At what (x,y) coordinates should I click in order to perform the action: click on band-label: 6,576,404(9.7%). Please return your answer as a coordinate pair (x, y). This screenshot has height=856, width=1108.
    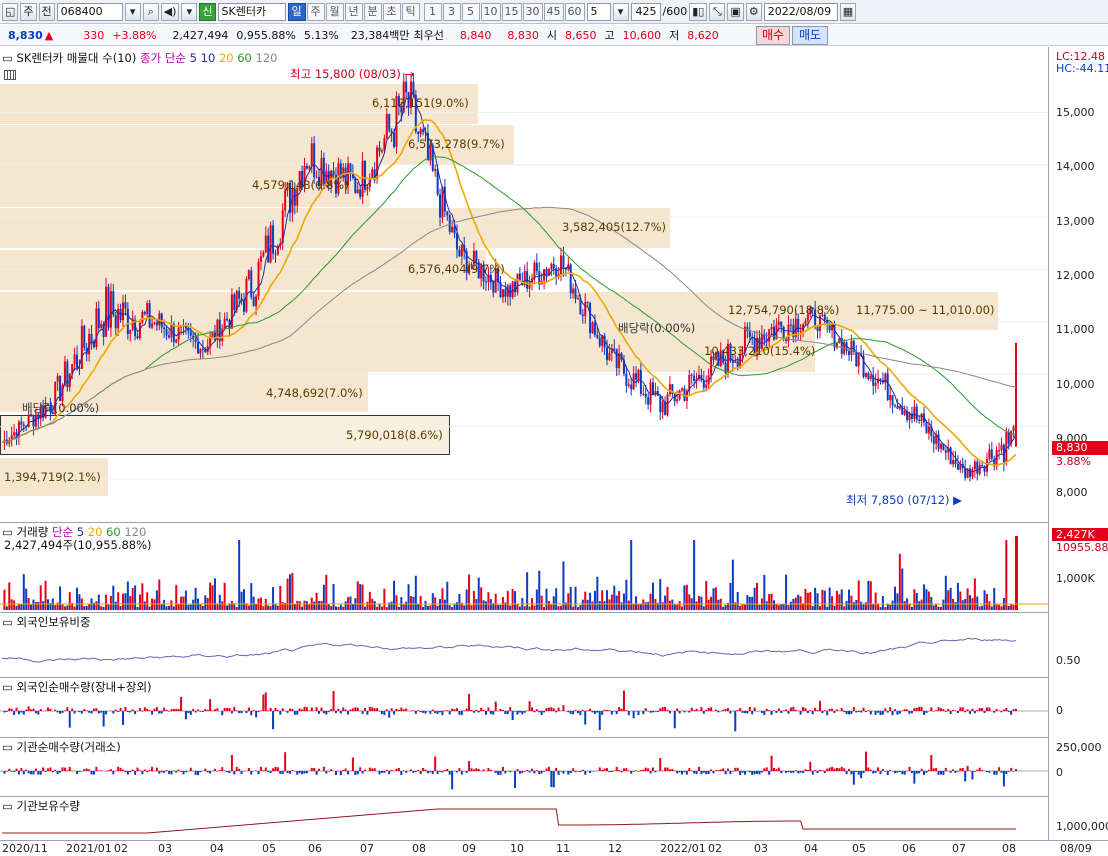
    Looking at the image, I should click on (456, 269).